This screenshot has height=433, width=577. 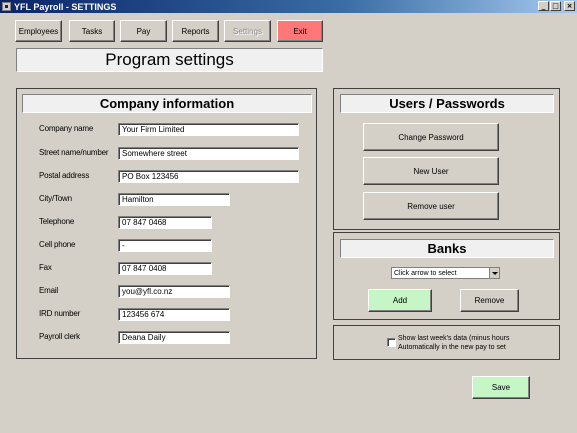 I want to click on fax-label: Fax, so click(x=45, y=267).